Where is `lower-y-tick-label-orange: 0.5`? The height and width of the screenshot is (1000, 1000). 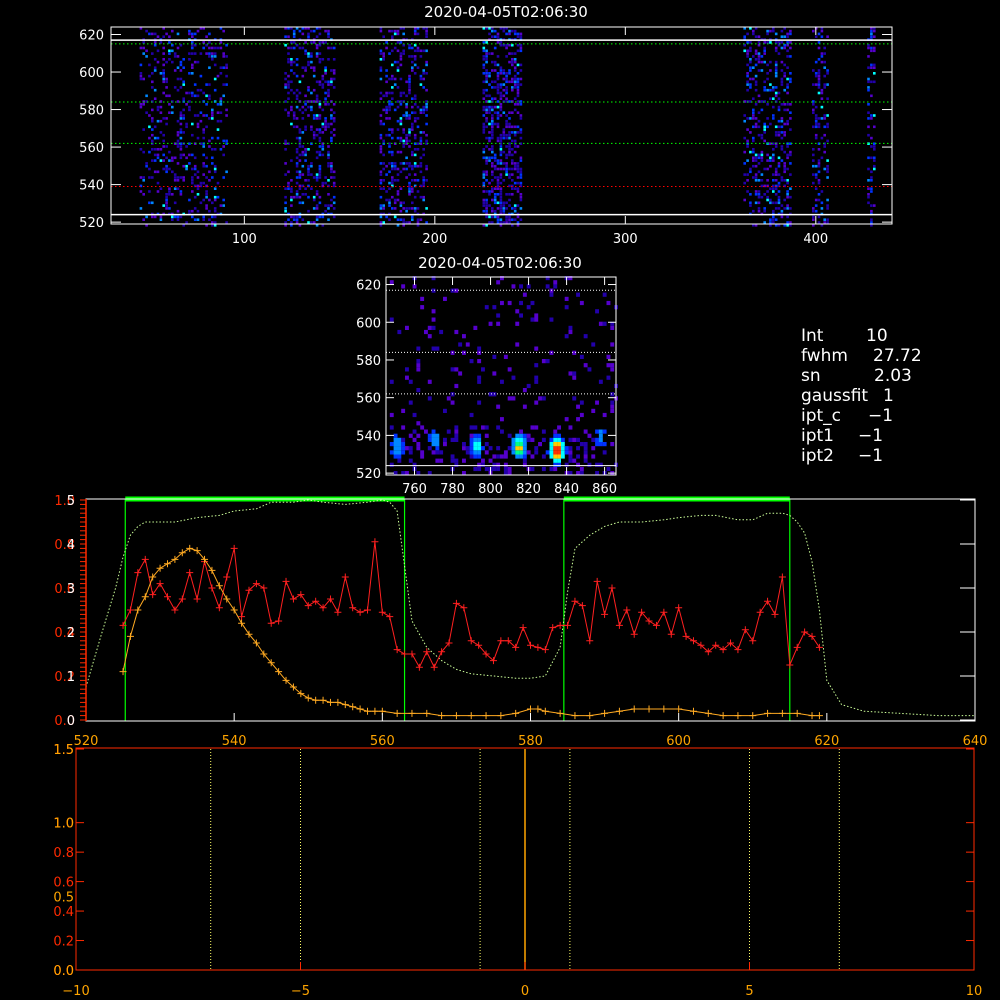
lower-y-tick-label-orange: 0.5 is located at coordinates (63, 897).